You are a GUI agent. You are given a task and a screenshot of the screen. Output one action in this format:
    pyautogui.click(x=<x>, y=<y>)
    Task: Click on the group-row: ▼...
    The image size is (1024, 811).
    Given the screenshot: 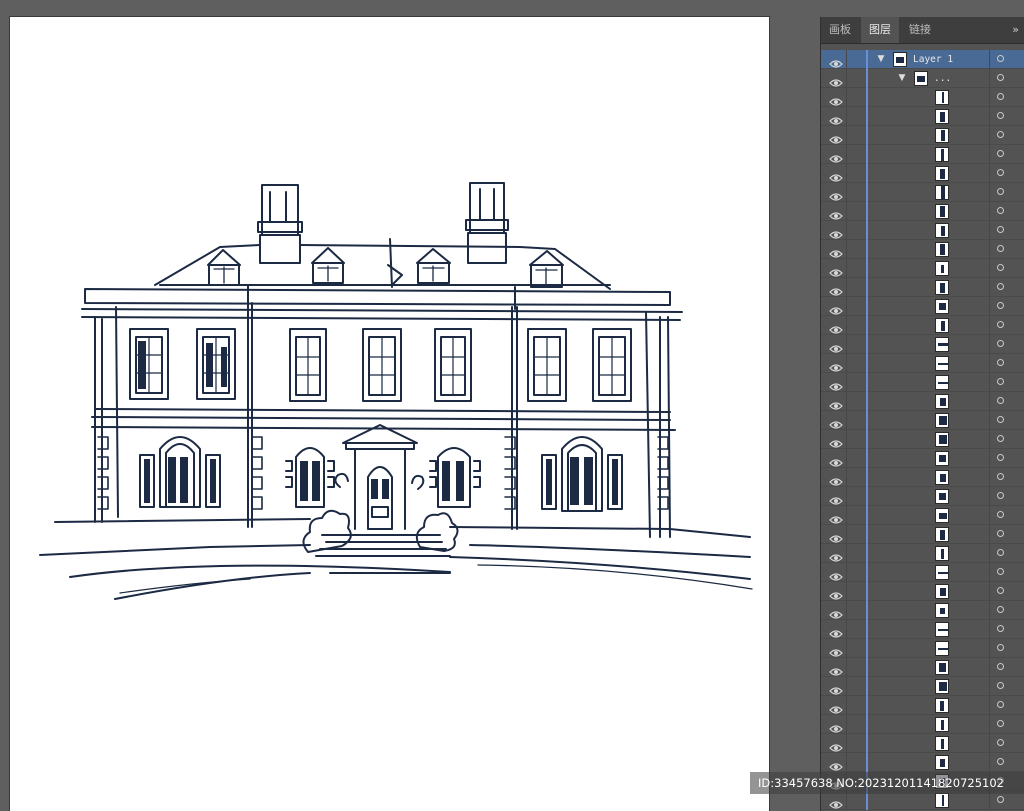 What is the action you would take?
    pyautogui.click(x=922, y=78)
    